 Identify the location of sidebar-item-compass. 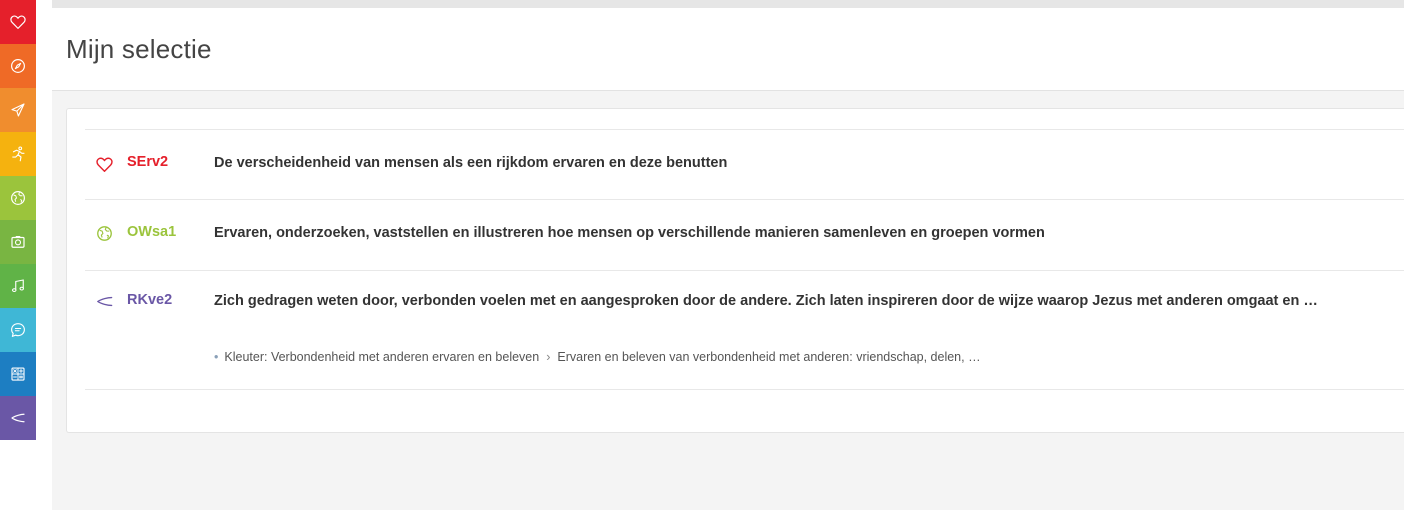
(18, 66).